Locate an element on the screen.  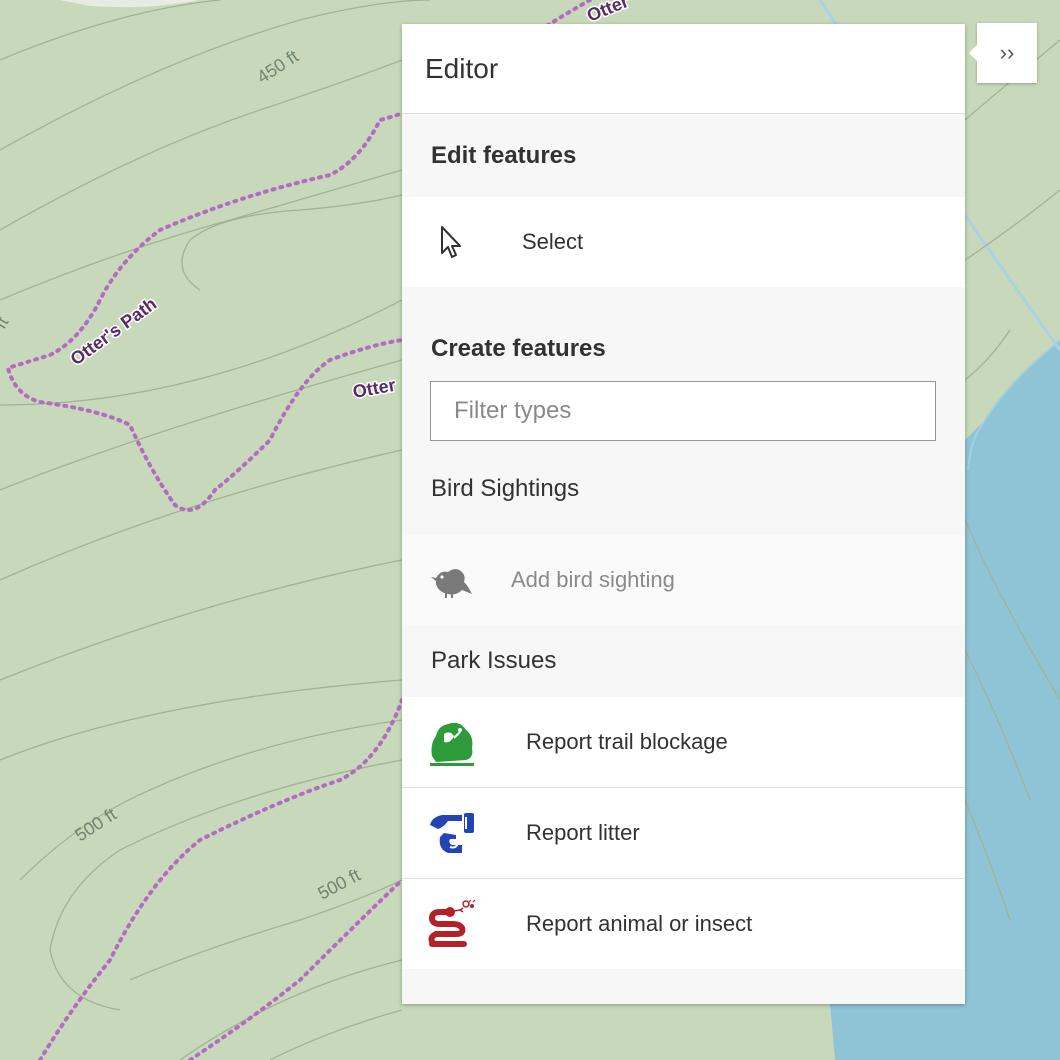
template-add-bird-sighting: Add bird sighting is located at coordinates (683, 580).